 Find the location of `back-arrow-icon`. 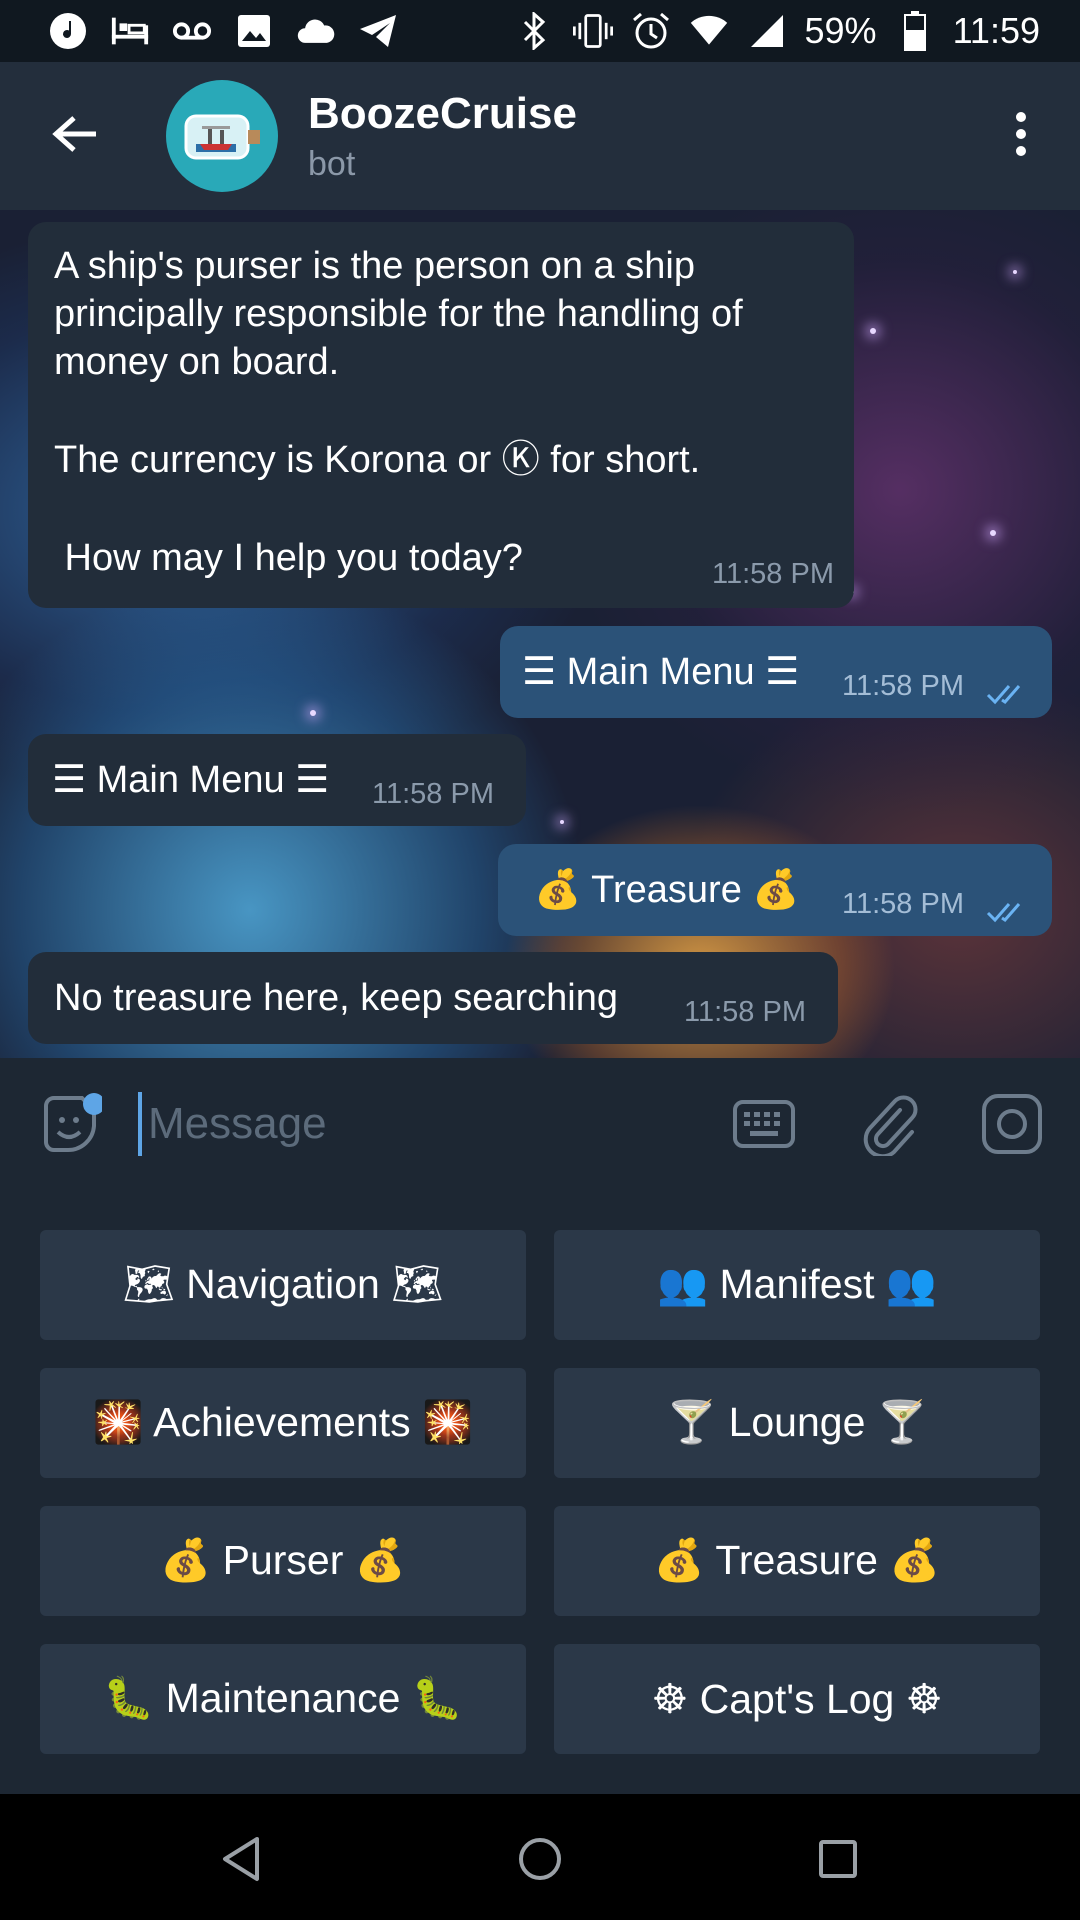

back-arrow-icon is located at coordinates (75, 136).